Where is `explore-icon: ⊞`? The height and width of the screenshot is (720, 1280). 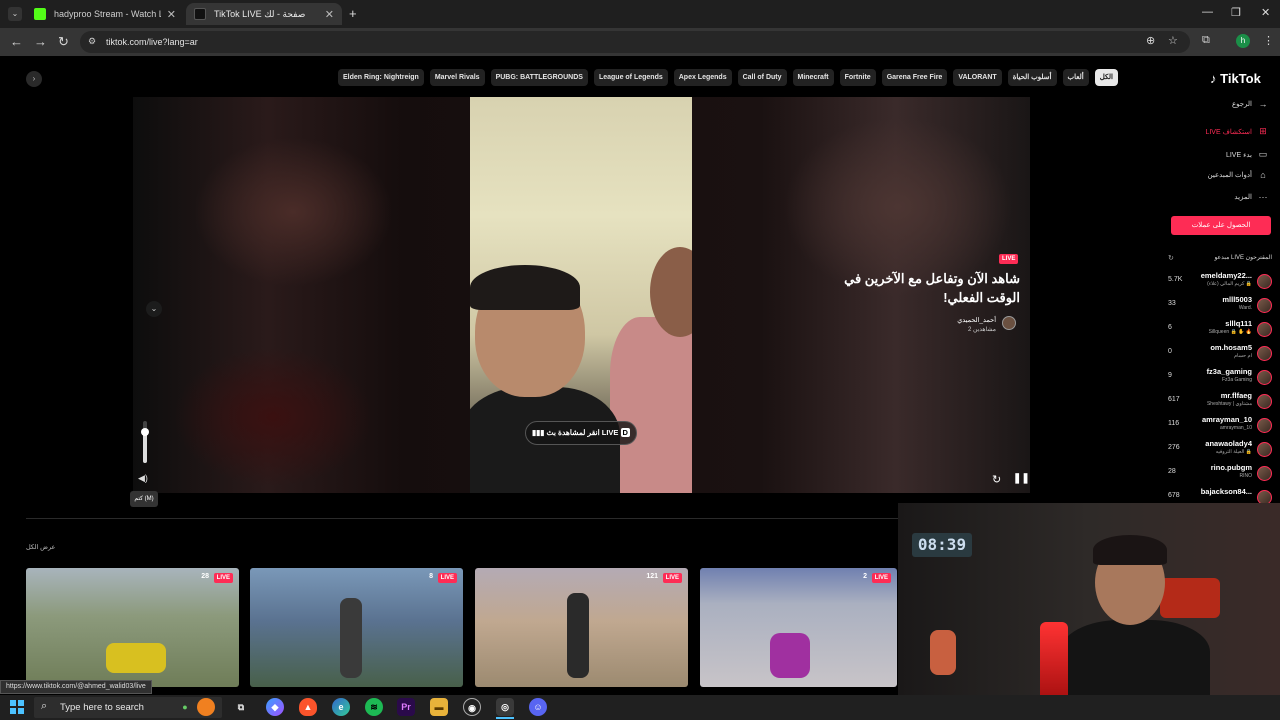 explore-icon: ⊞ is located at coordinates (1263, 131).